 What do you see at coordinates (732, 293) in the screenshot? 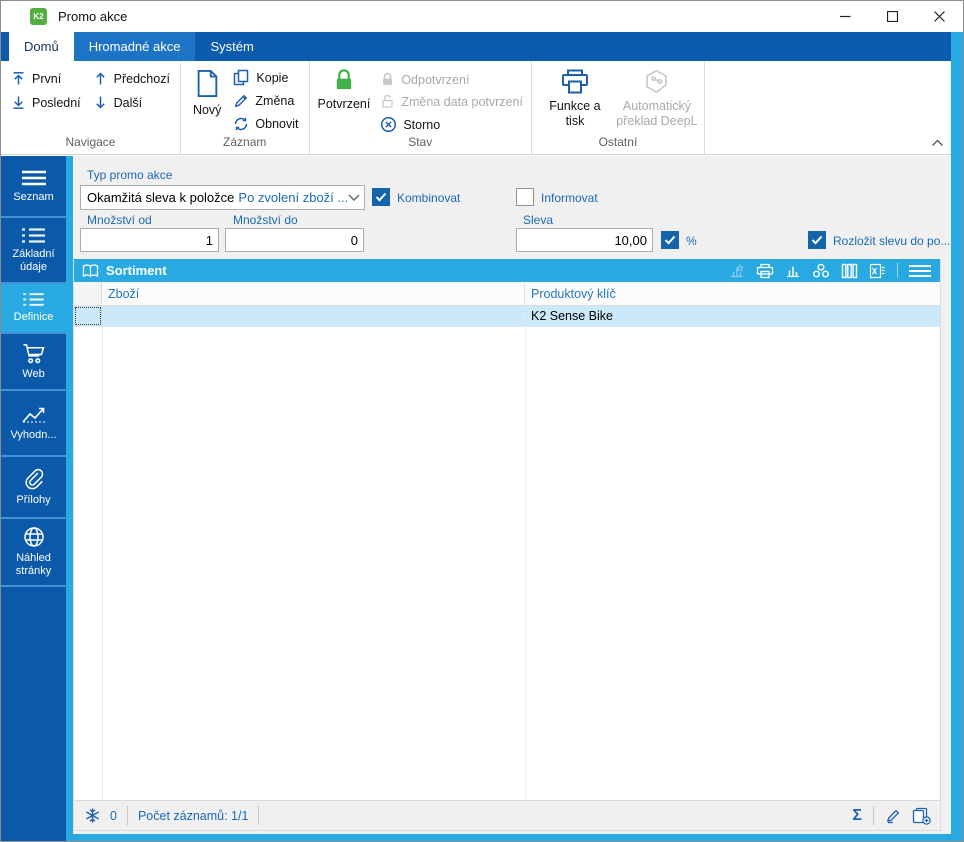
I see `column-header-produktovy-klic: Produktový klíč` at bounding box center [732, 293].